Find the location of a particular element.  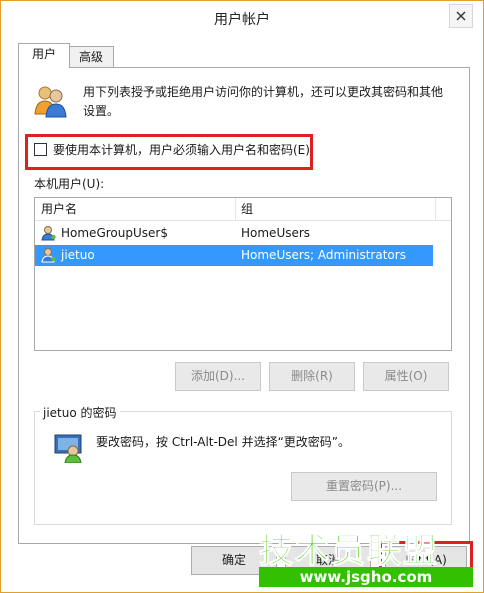

users-list-header: 用户名 组 is located at coordinates (243, 209).